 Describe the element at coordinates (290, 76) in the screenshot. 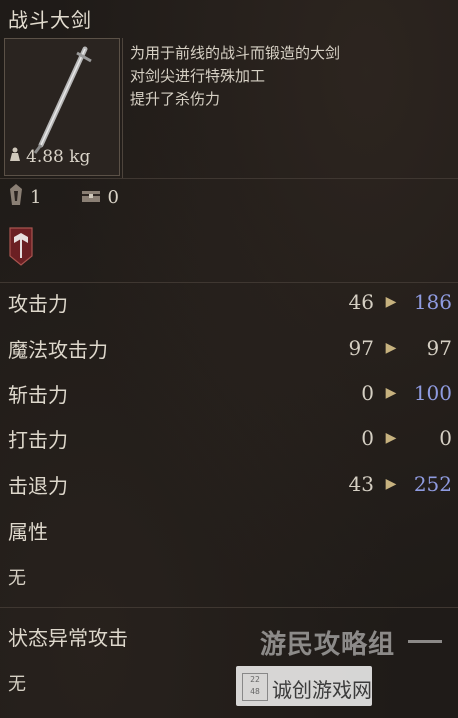

I see `item-description: 为用于前线的战斗而锻造的大剑 对剑尖进行特殊加工 提升了杀伤力` at that location.